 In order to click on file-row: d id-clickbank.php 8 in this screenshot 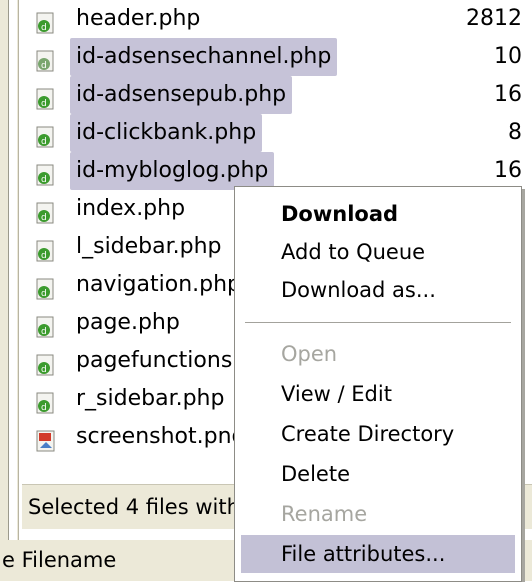, I will do `click(277, 133)`.